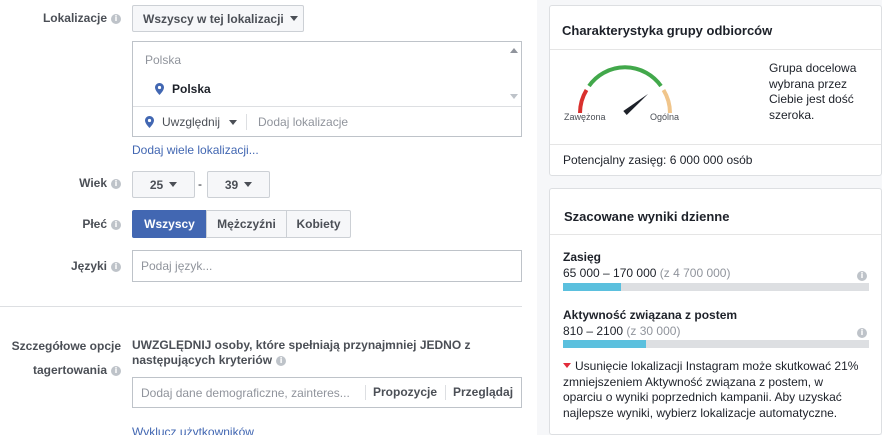 The image size is (882, 435). I want to click on metric-name: Aktywność związana z postem, so click(650, 315).